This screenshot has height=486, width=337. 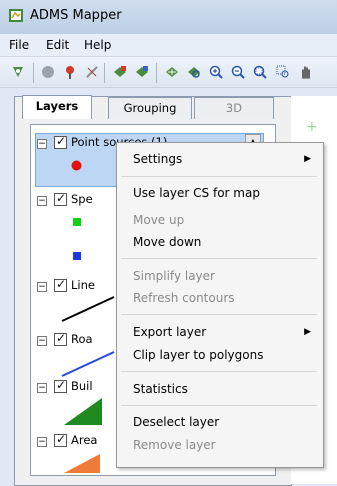 I want to click on tree-item-label: Buil, so click(x=82, y=386).